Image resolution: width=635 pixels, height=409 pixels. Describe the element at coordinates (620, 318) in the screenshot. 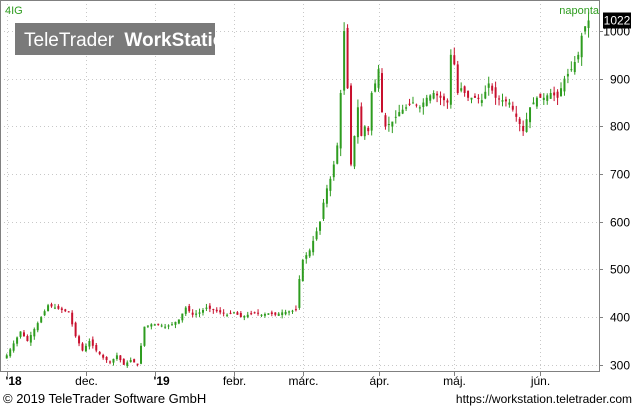

I see `y-tick-label: 400` at that location.